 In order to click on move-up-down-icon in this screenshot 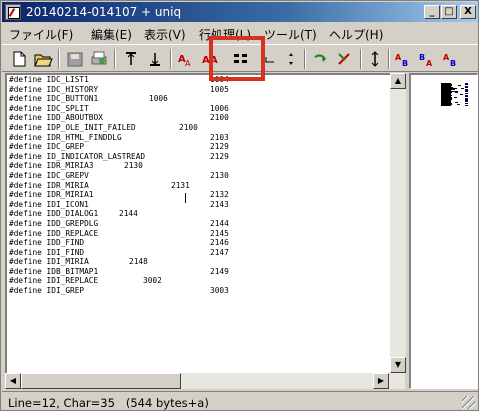, I will do `click(291, 59)`.